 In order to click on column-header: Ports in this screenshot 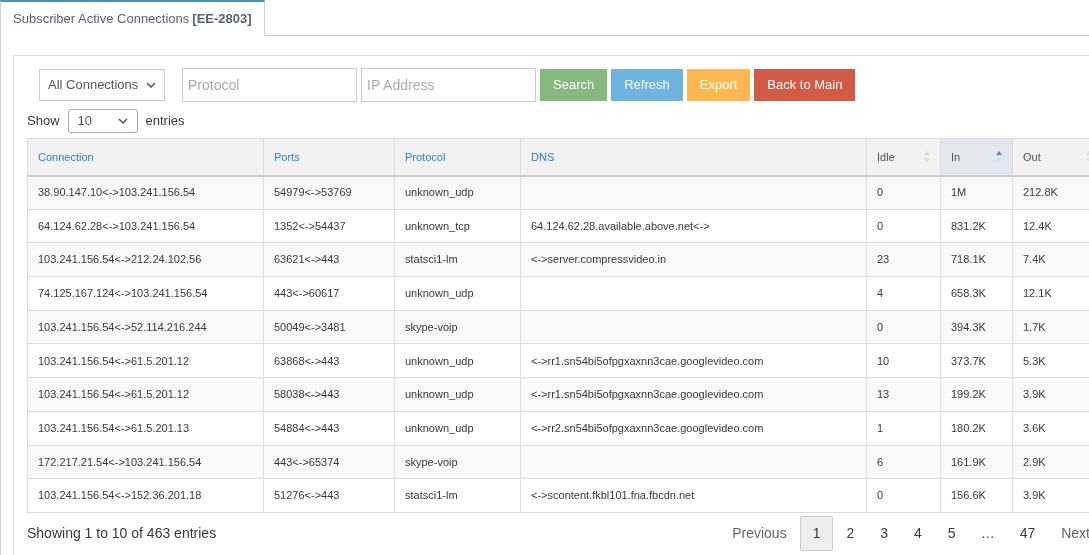, I will do `click(329, 157)`.